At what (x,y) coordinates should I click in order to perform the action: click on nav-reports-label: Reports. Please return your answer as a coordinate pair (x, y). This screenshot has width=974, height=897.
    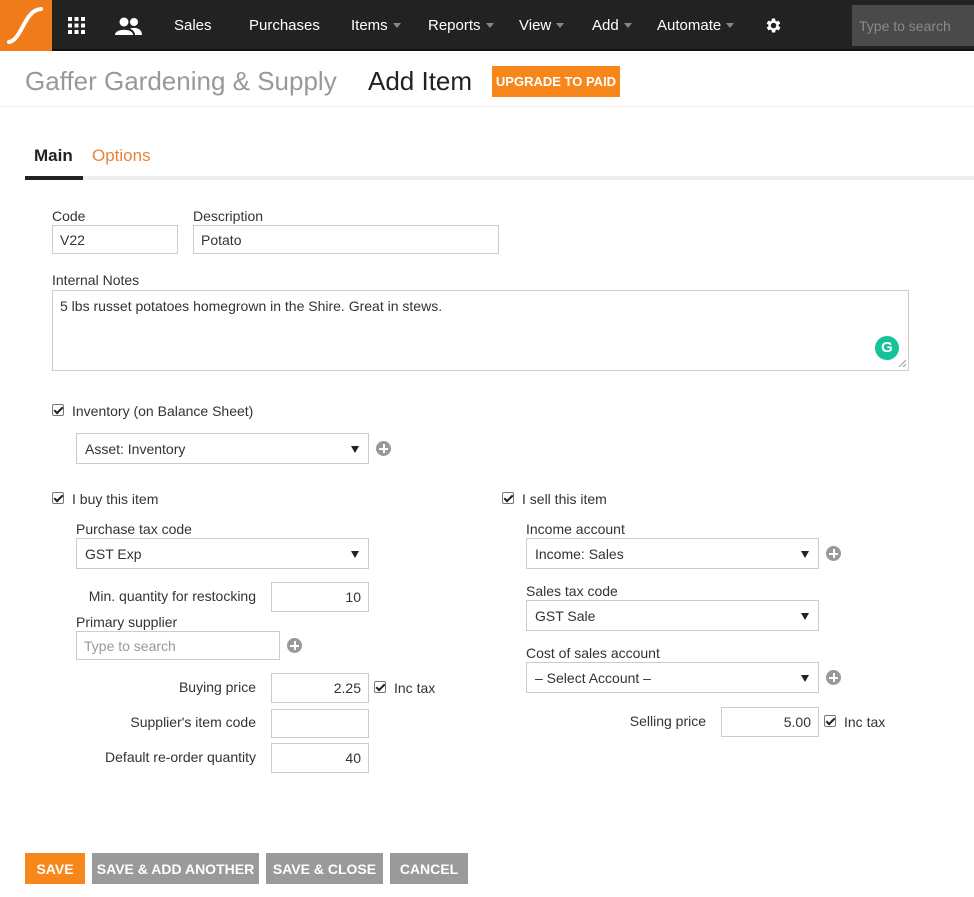
    Looking at the image, I should click on (454, 25).